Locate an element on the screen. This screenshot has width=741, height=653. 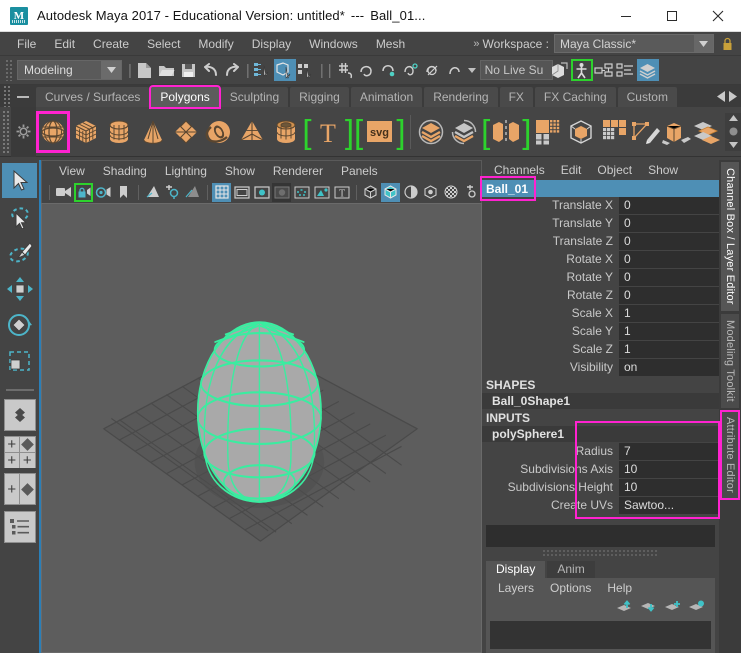
menu-item-display: Display is located at coordinates (271, 44).